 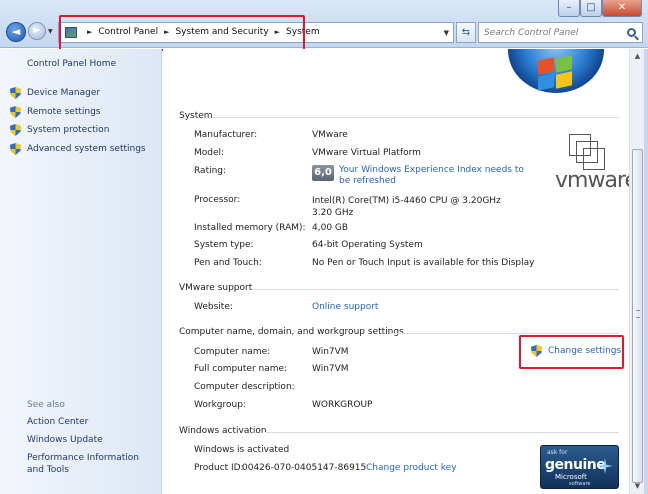 I want to click on sidebar-item-label: Remote settings, so click(x=64, y=112).